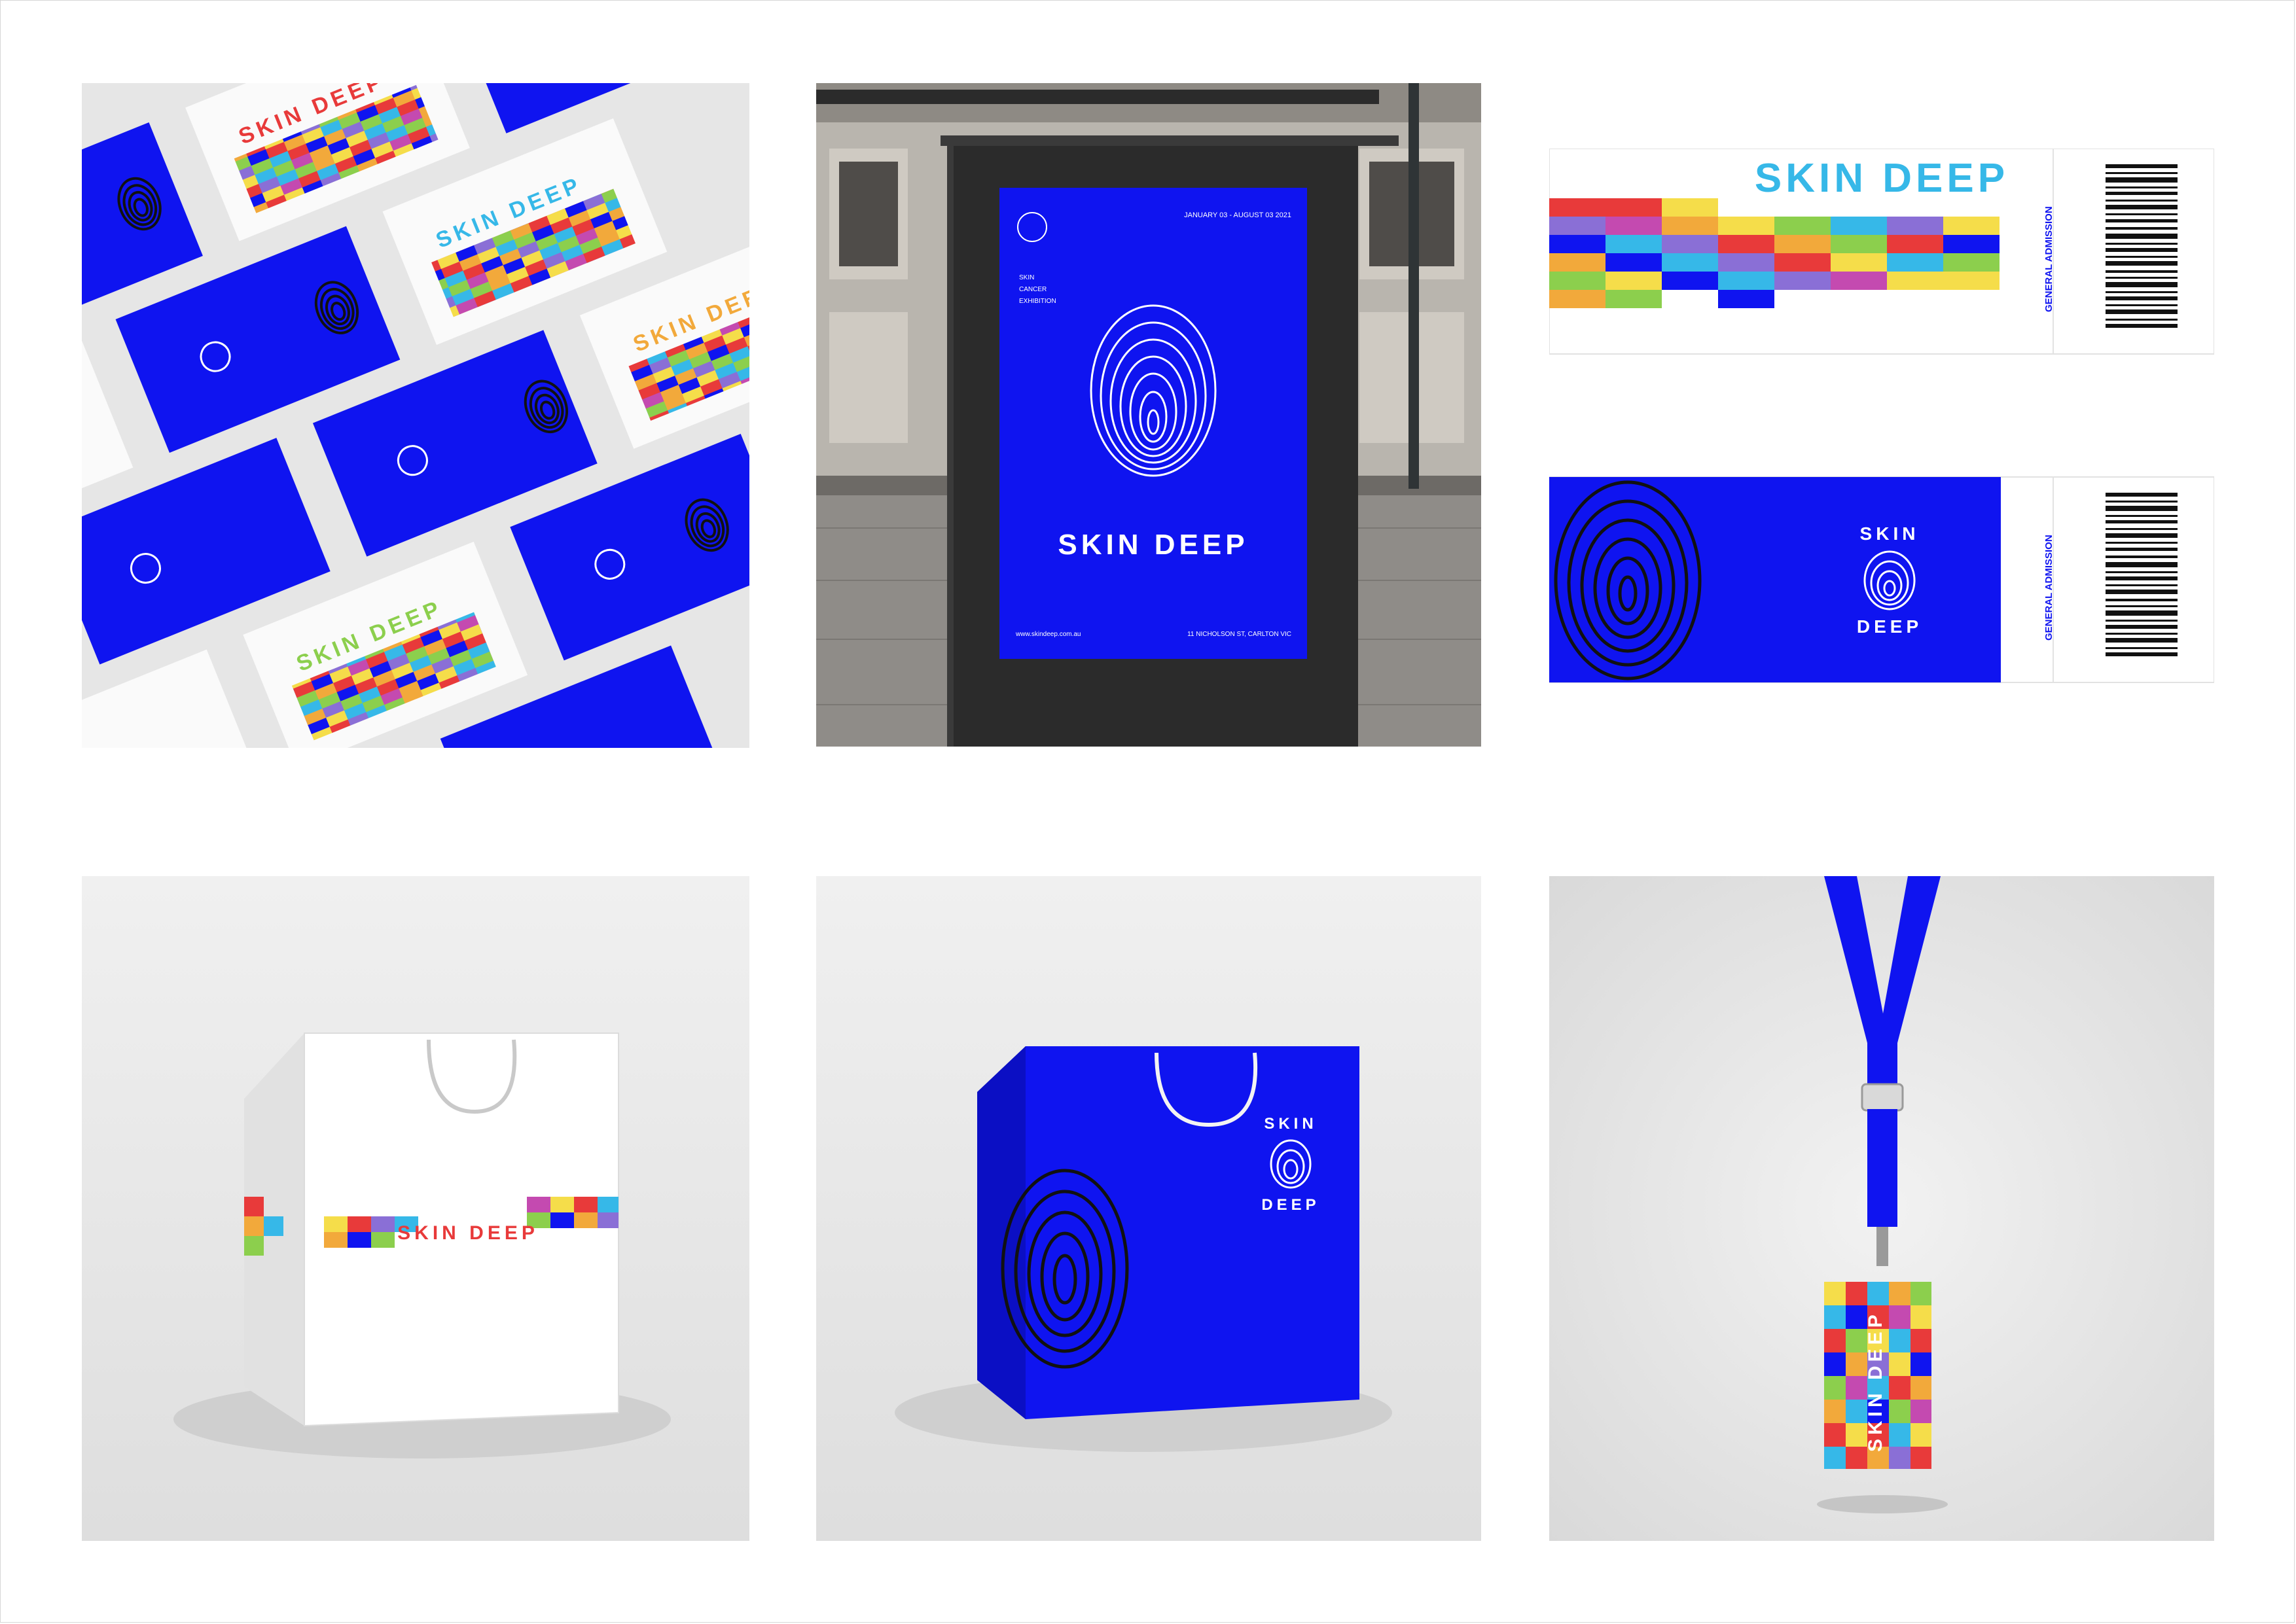 This screenshot has height=1624, width=2296. I want to click on lanyard-illustration: SKIN DEEP, so click(1882, 1194).